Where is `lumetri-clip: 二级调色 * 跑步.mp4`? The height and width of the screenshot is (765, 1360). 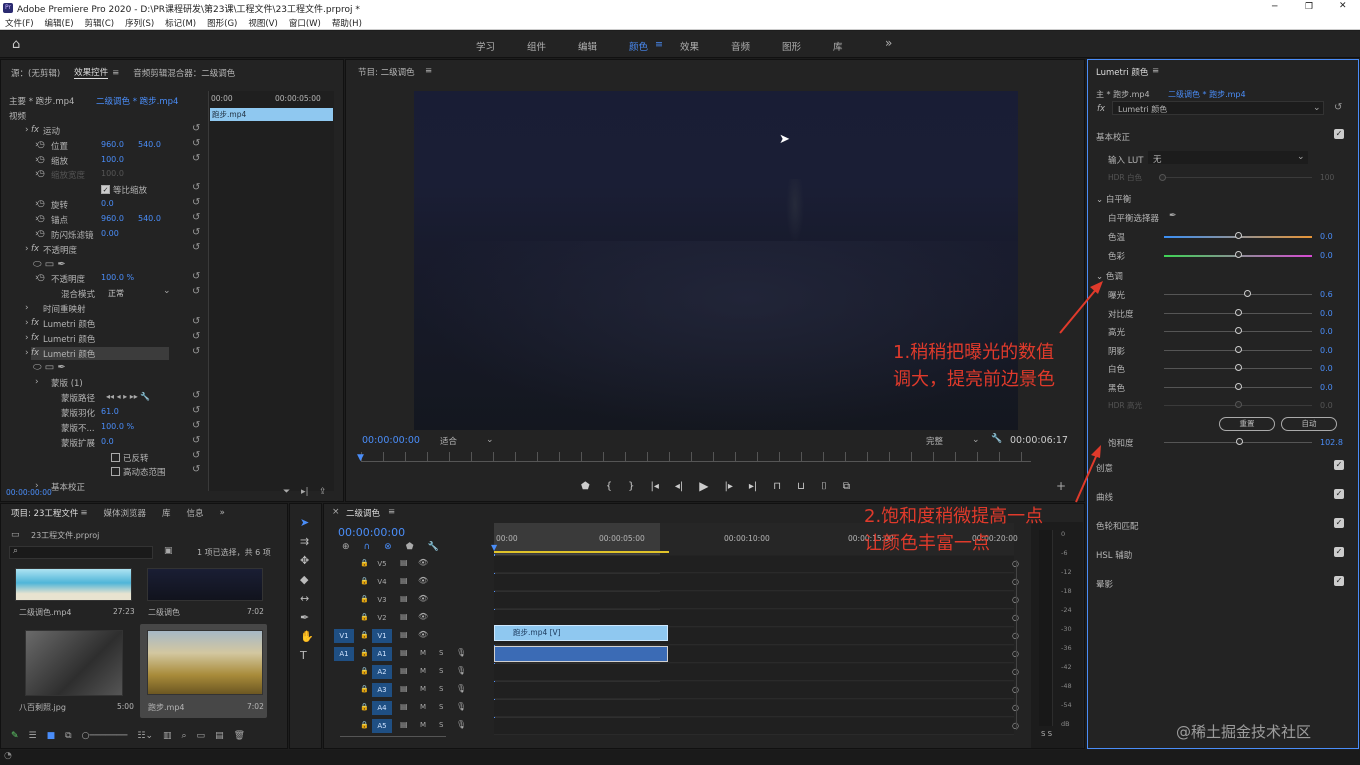 lumetri-clip: 二级调色 * 跑步.mp4 is located at coordinates (1207, 94).